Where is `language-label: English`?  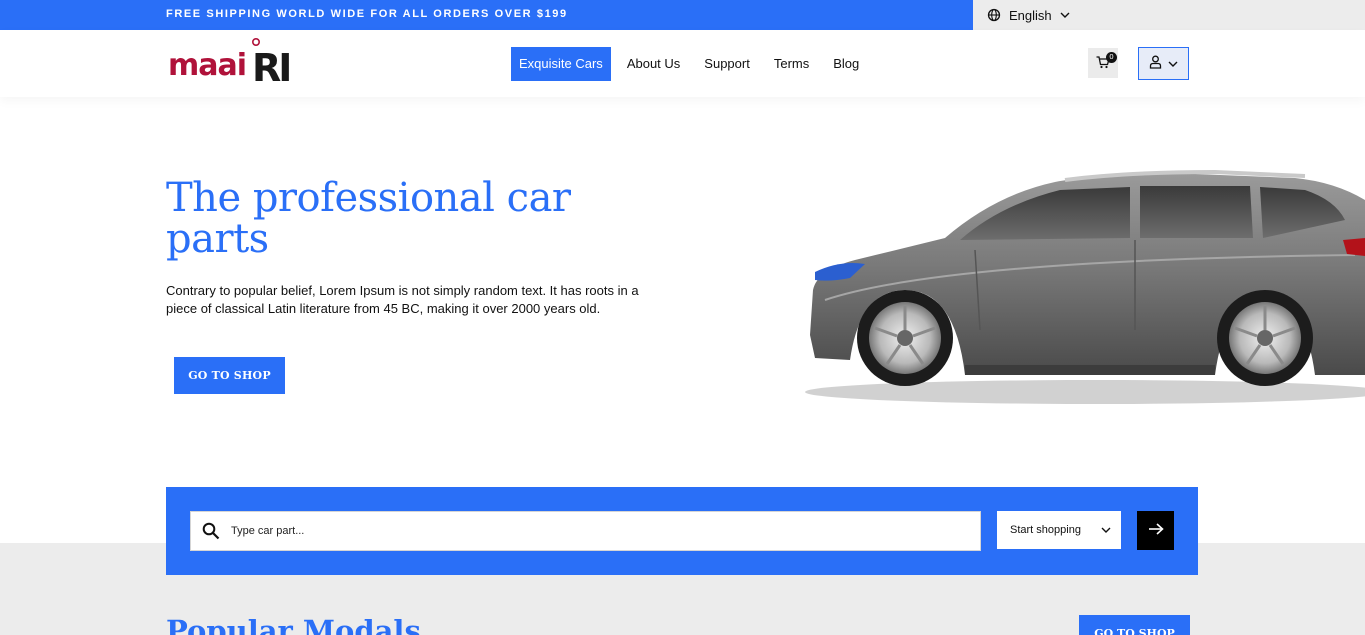 language-label: English is located at coordinates (1030, 15).